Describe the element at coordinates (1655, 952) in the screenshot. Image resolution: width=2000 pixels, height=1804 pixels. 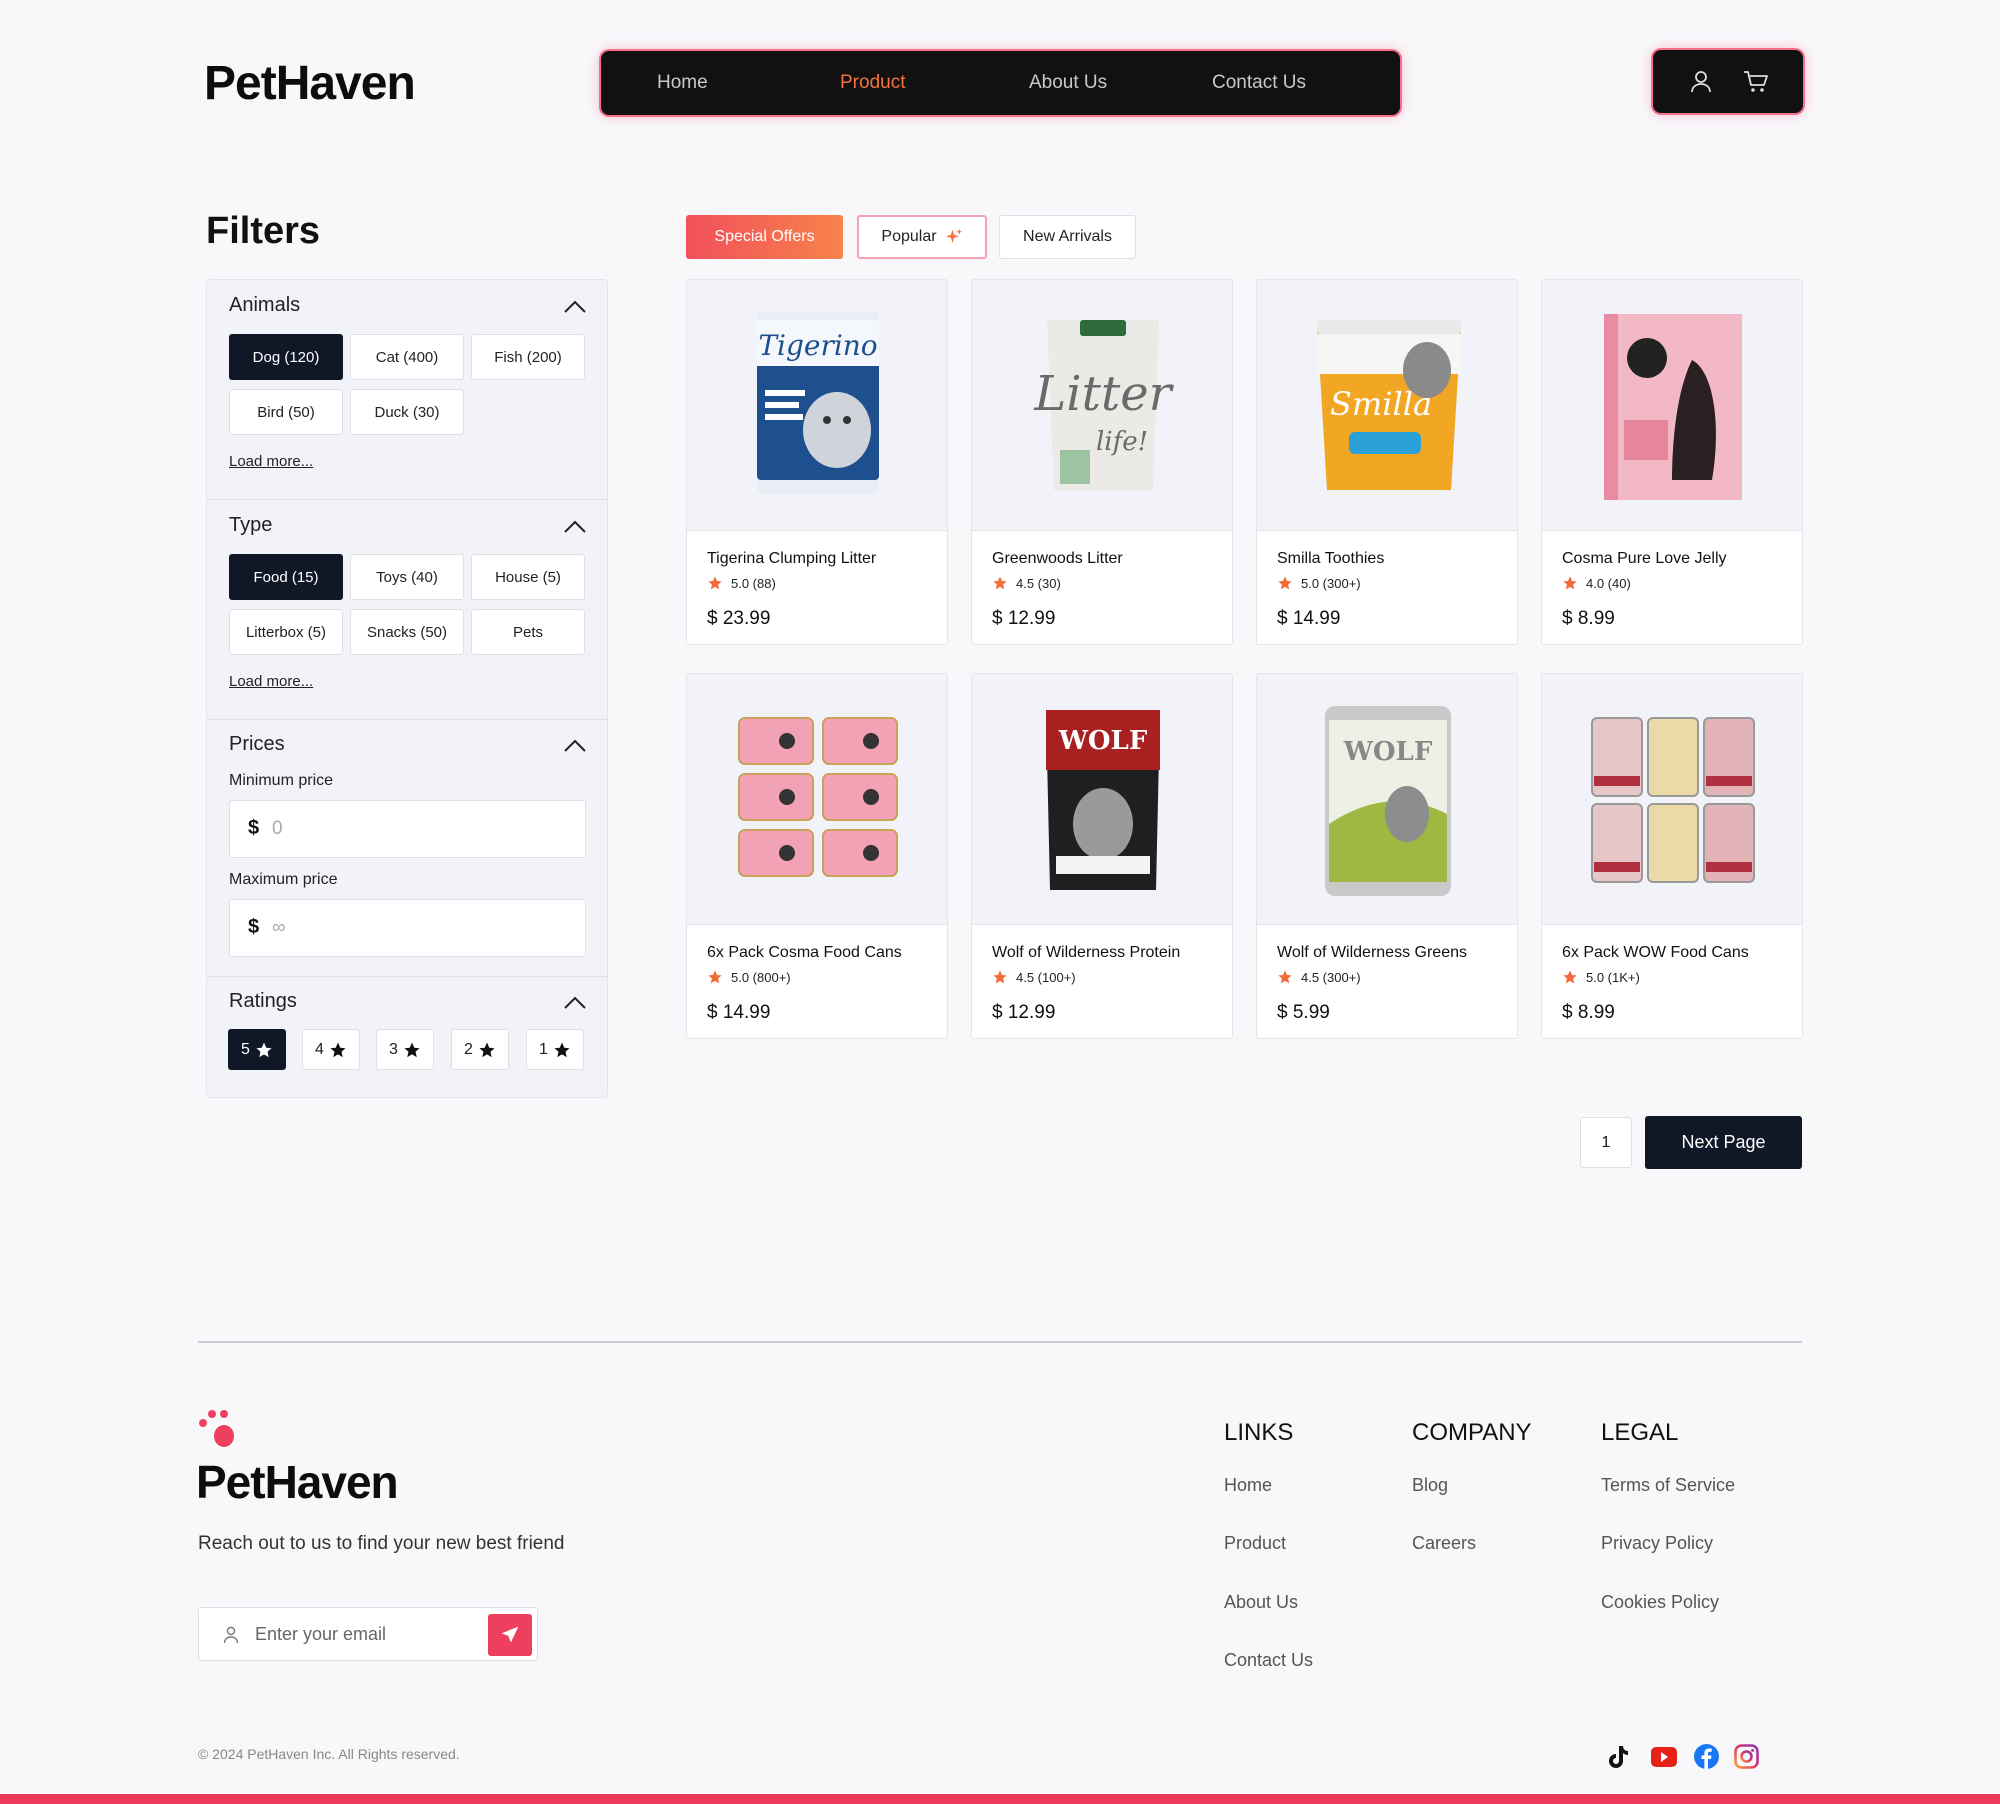
I see `product-name: 6x Pack WOW Food Cans` at that location.